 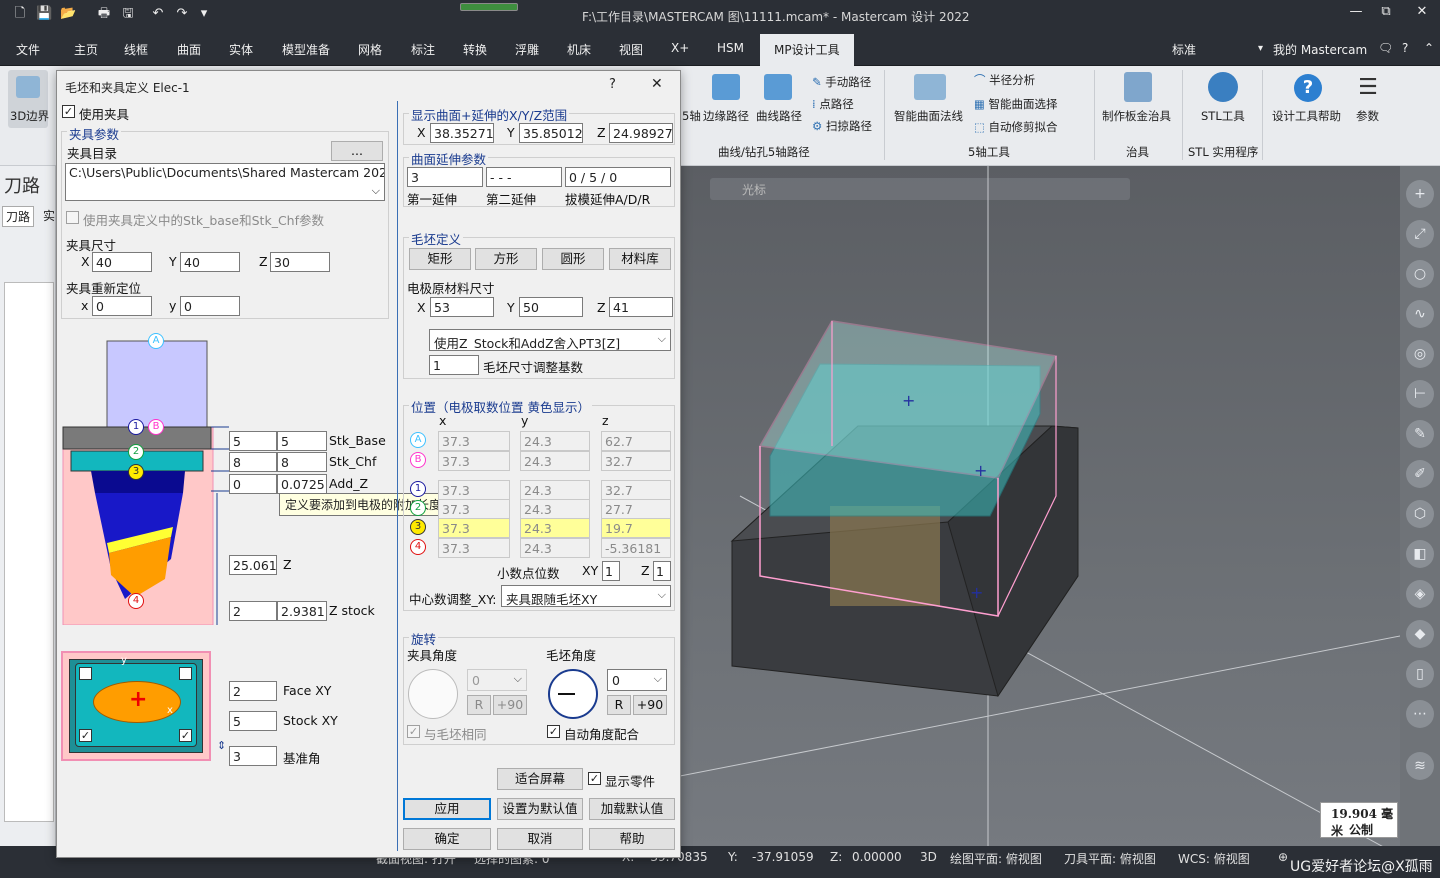 What do you see at coordinates (302, 484) in the screenshot?
I see `add-z-input-b: 0.0725` at bounding box center [302, 484].